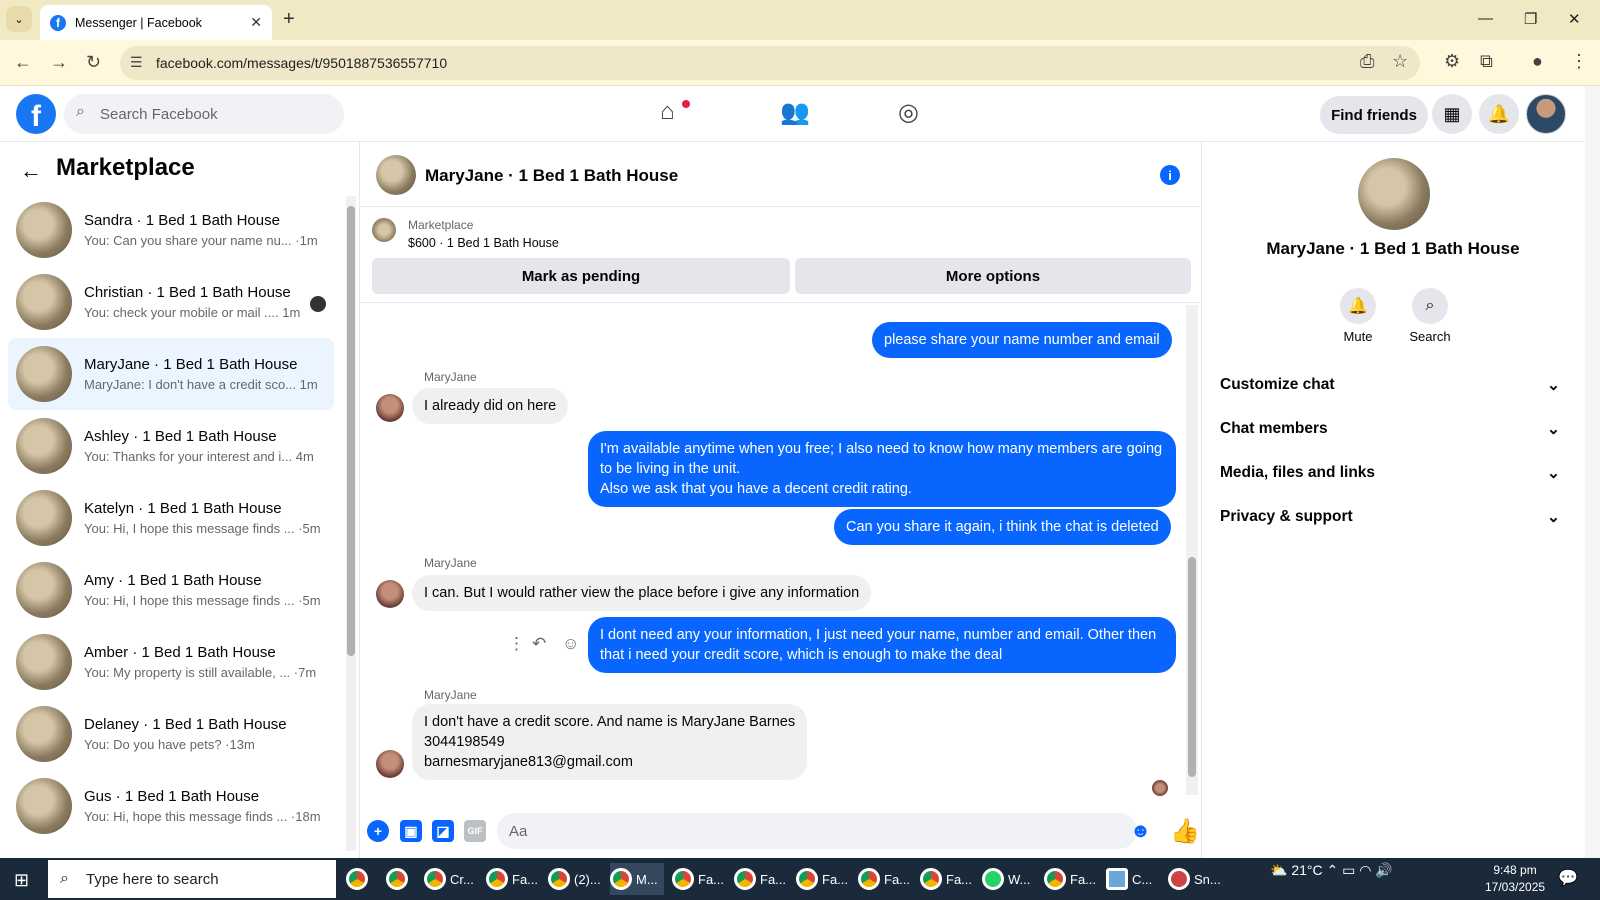 The width and height of the screenshot is (1600, 900). I want to click on facebook-search-input: ⌕ Search Facebook, so click(204, 114).